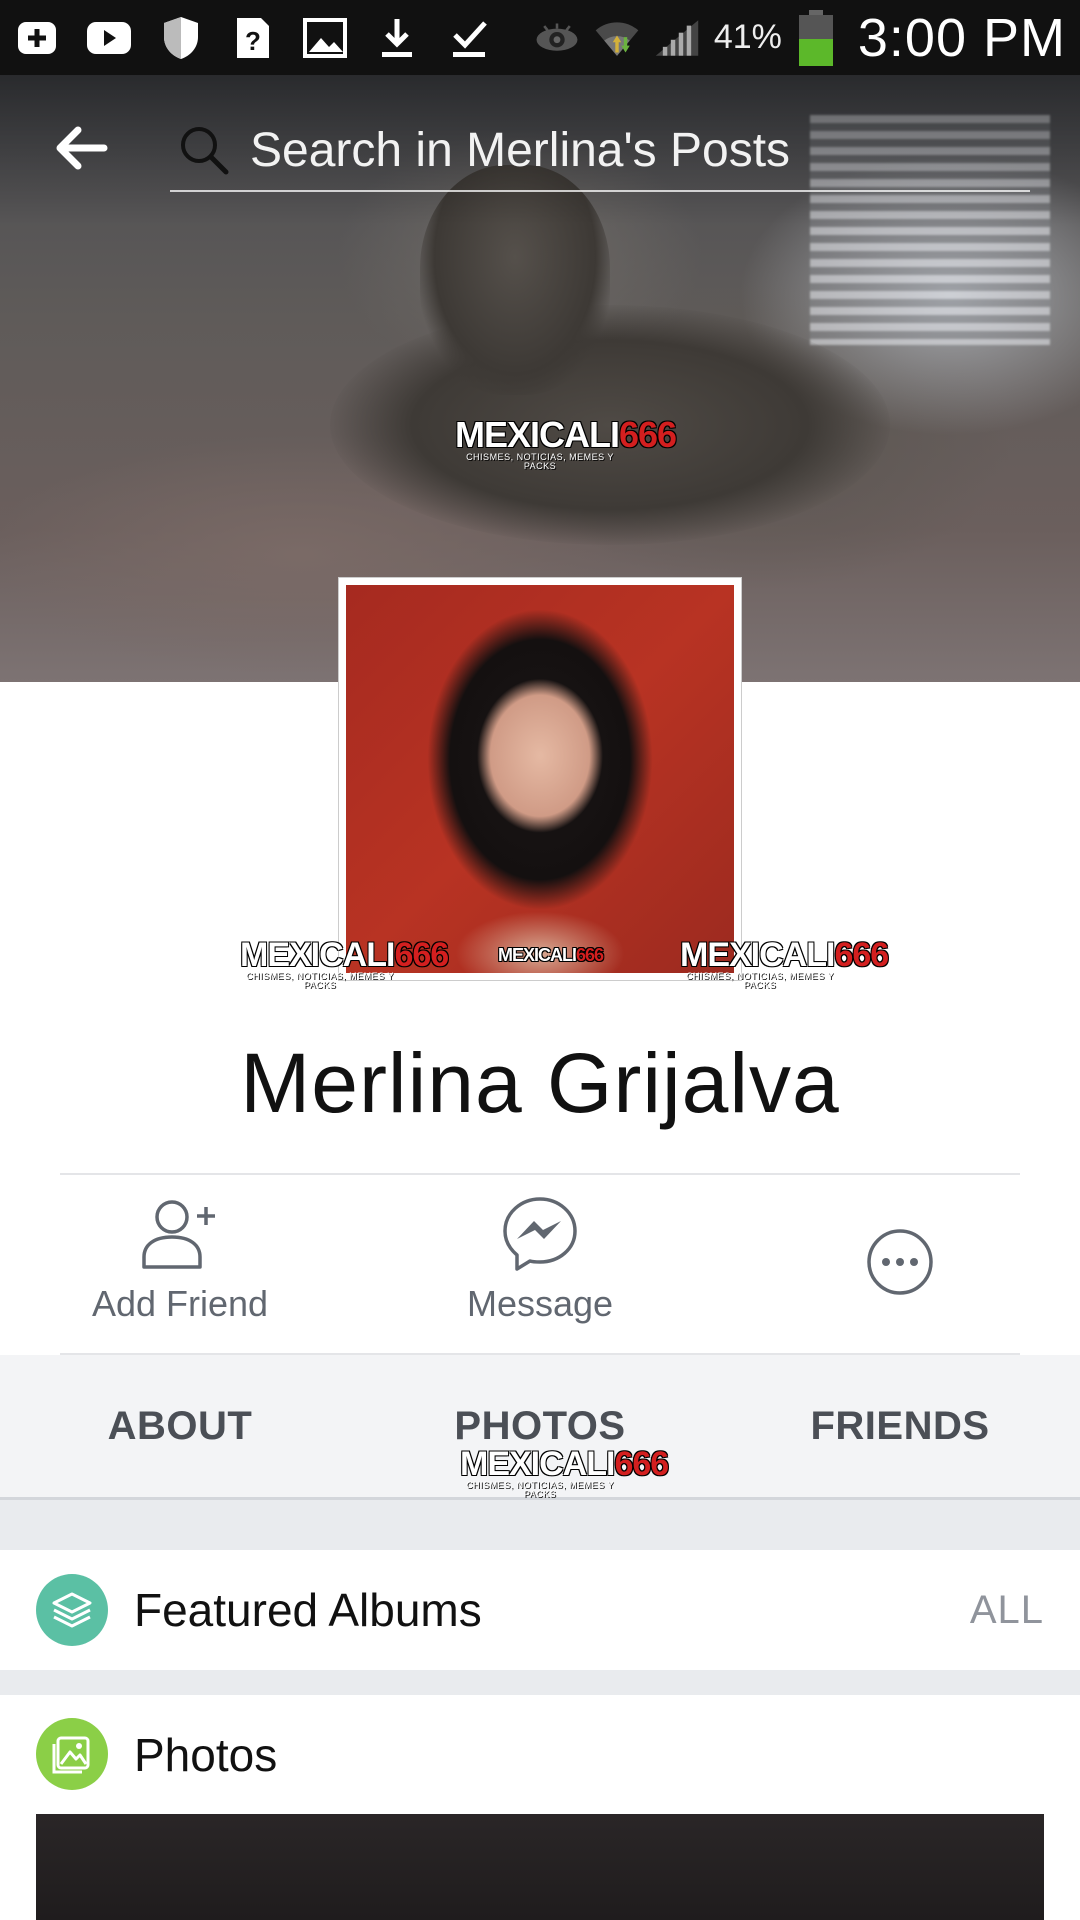 Image resolution: width=1080 pixels, height=1920 pixels. I want to click on tab-about: ABOUT, so click(180, 1426).